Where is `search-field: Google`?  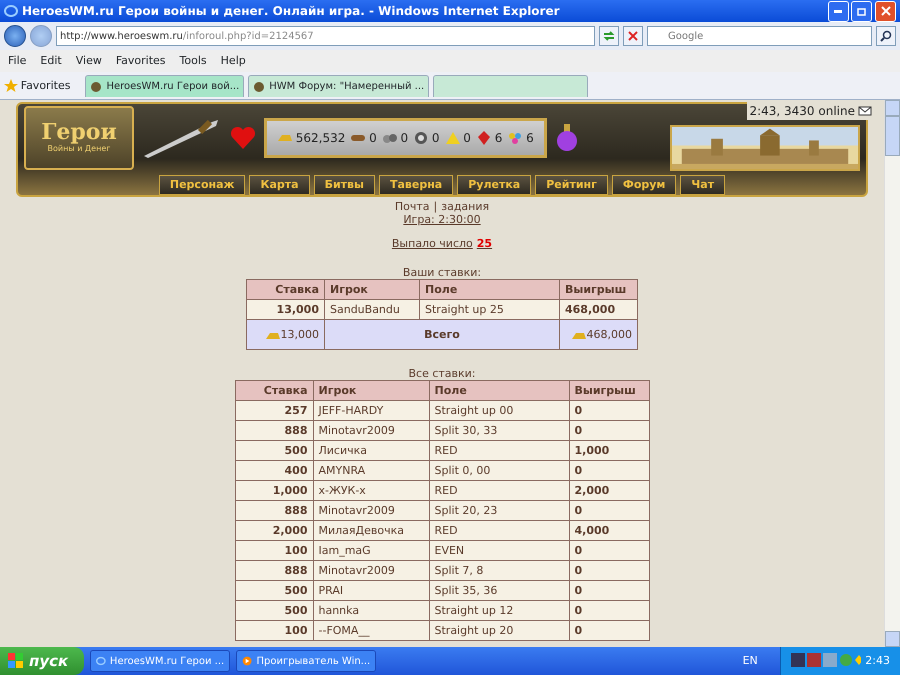
search-field: Google is located at coordinates (759, 36).